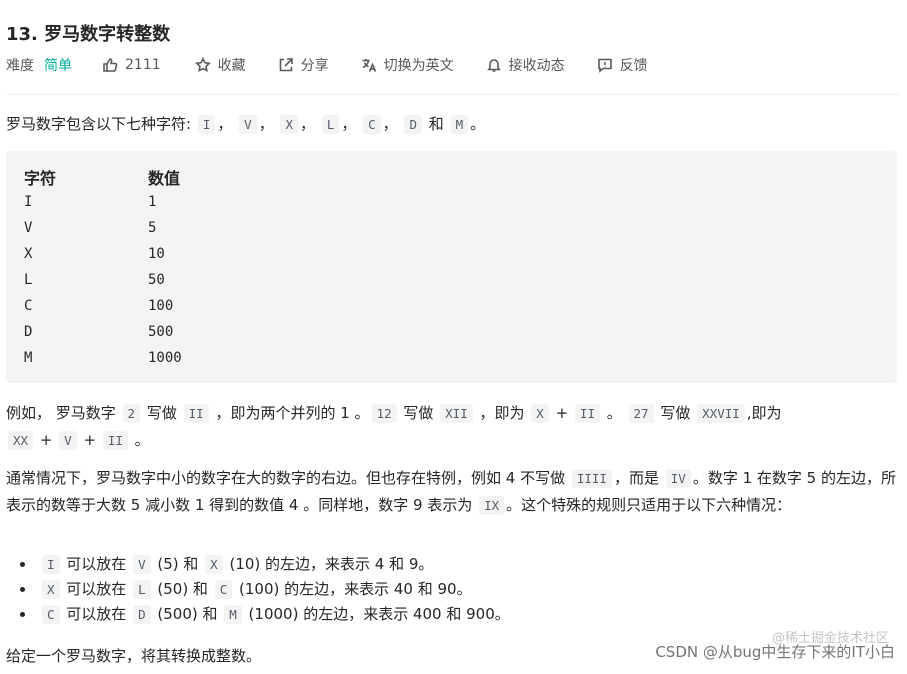 This screenshot has height=674, width=907. I want to click on feedback-icon, so click(604, 65).